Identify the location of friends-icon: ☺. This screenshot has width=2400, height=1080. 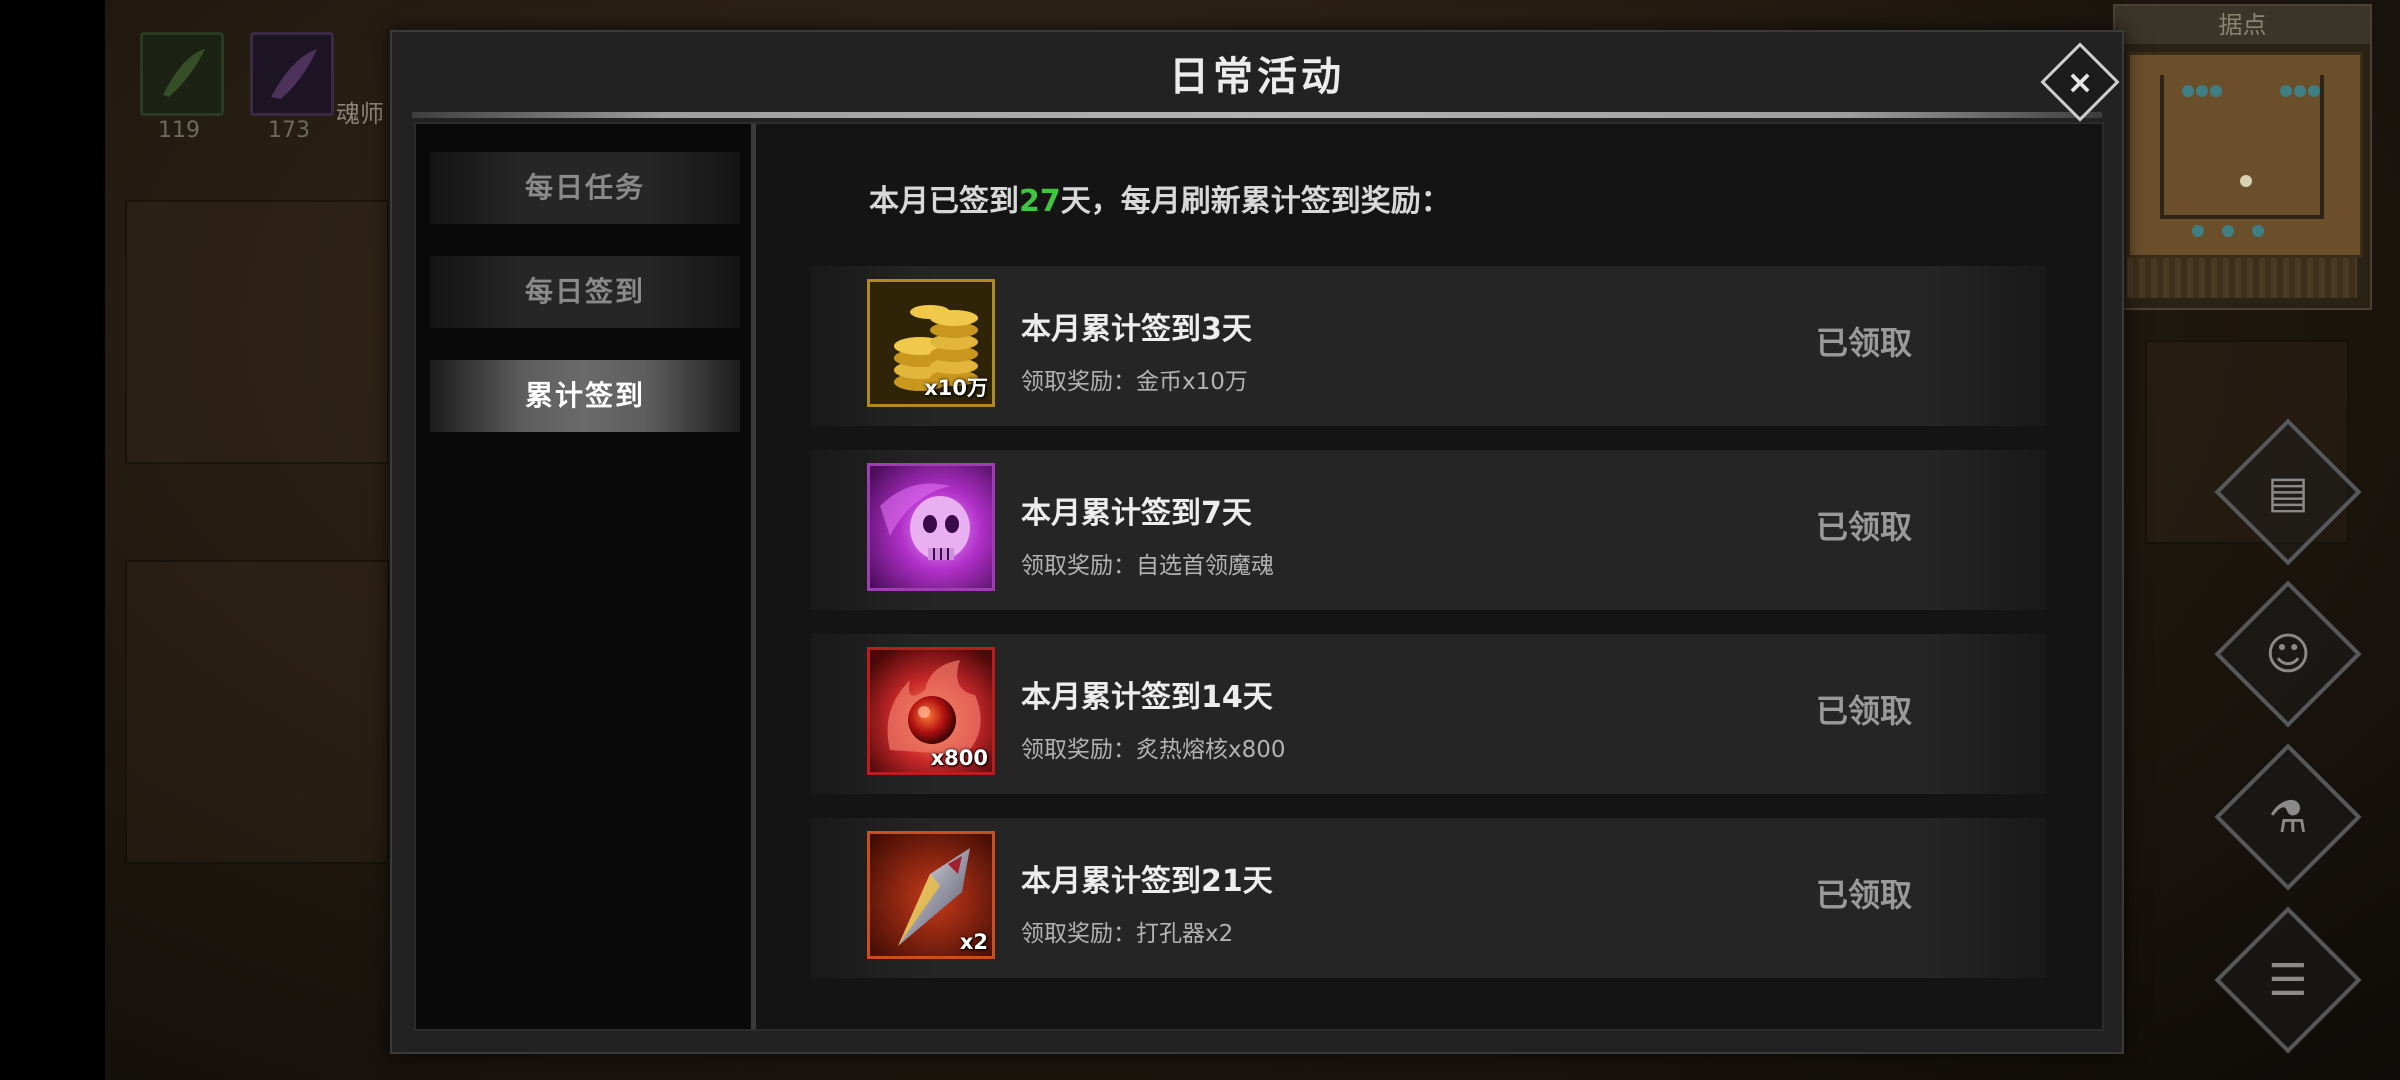
(2288, 654).